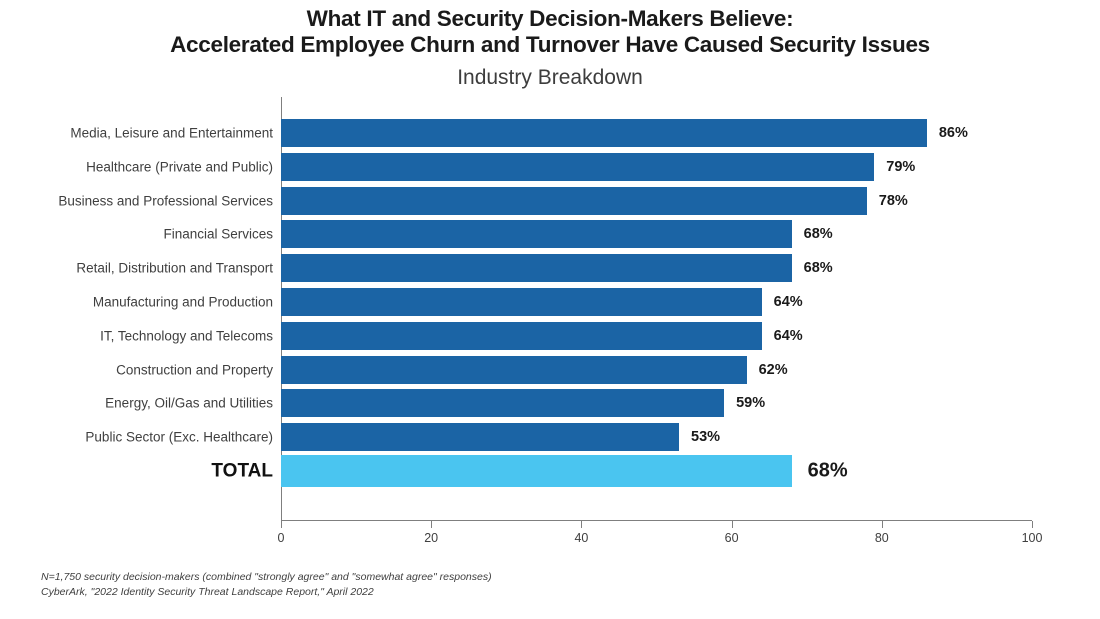 The image size is (1100, 619). What do you see at coordinates (182, 302) in the screenshot?
I see `category-label: Manufacturing and Production` at bounding box center [182, 302].